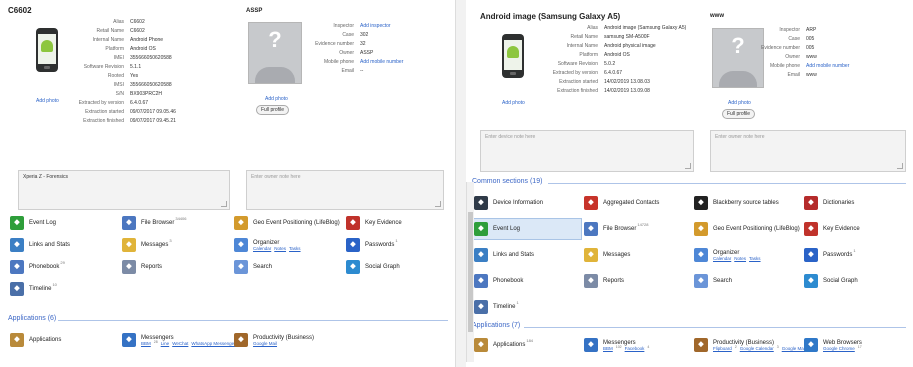 This screenshot has height=367, width=913. What do you see at coordinates (800, 57) in the screenshot?
I see `field-row-owner: Owner www` at bounding box center [800, 57].